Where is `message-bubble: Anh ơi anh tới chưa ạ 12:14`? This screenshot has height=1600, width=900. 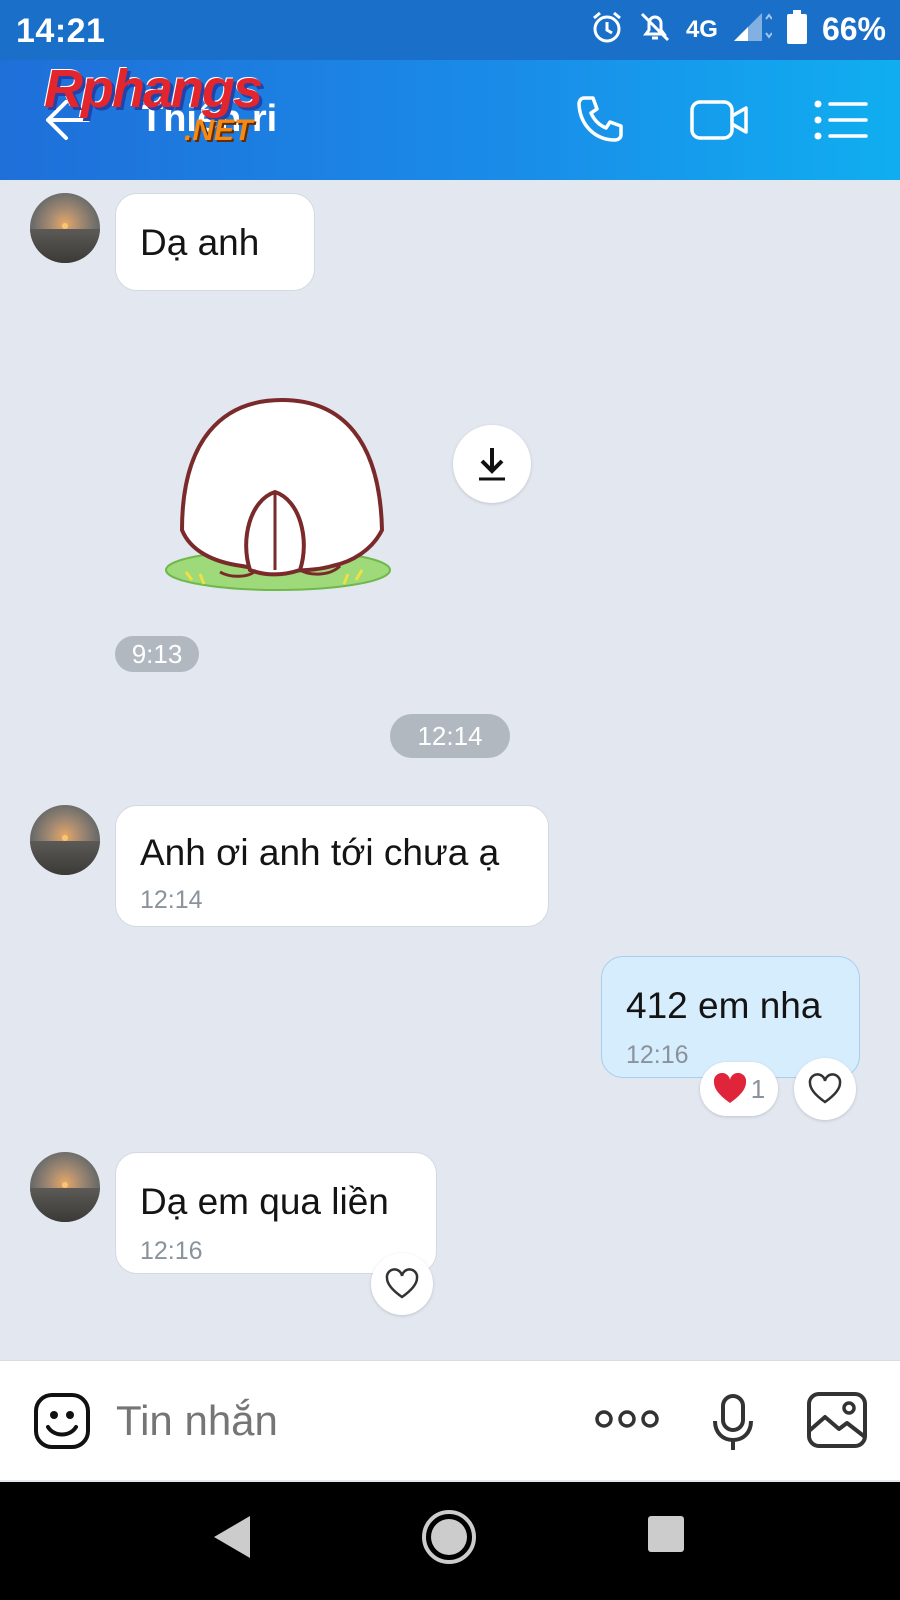
message-bubble: Anh ơi anh tới chưa ạ 12:14 is located at coordinates (332, 866).